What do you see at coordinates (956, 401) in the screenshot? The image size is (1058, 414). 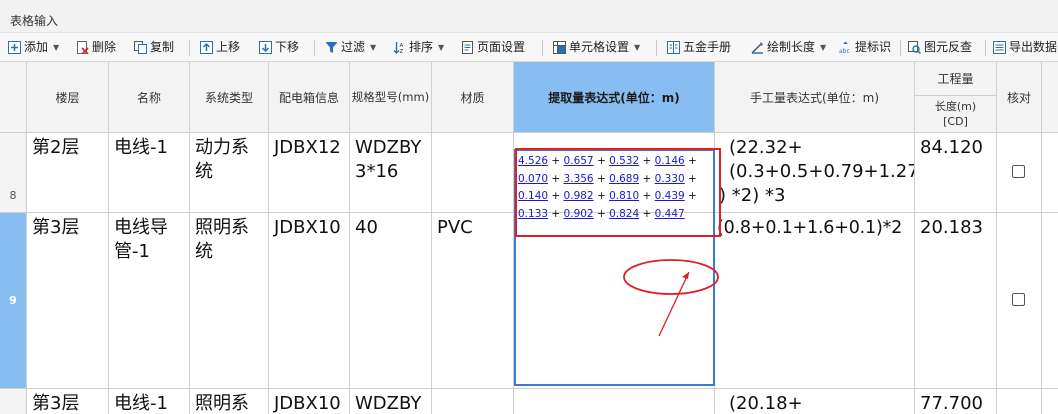 I see `cell-length: 77.700` at bounding box center [956, 401].